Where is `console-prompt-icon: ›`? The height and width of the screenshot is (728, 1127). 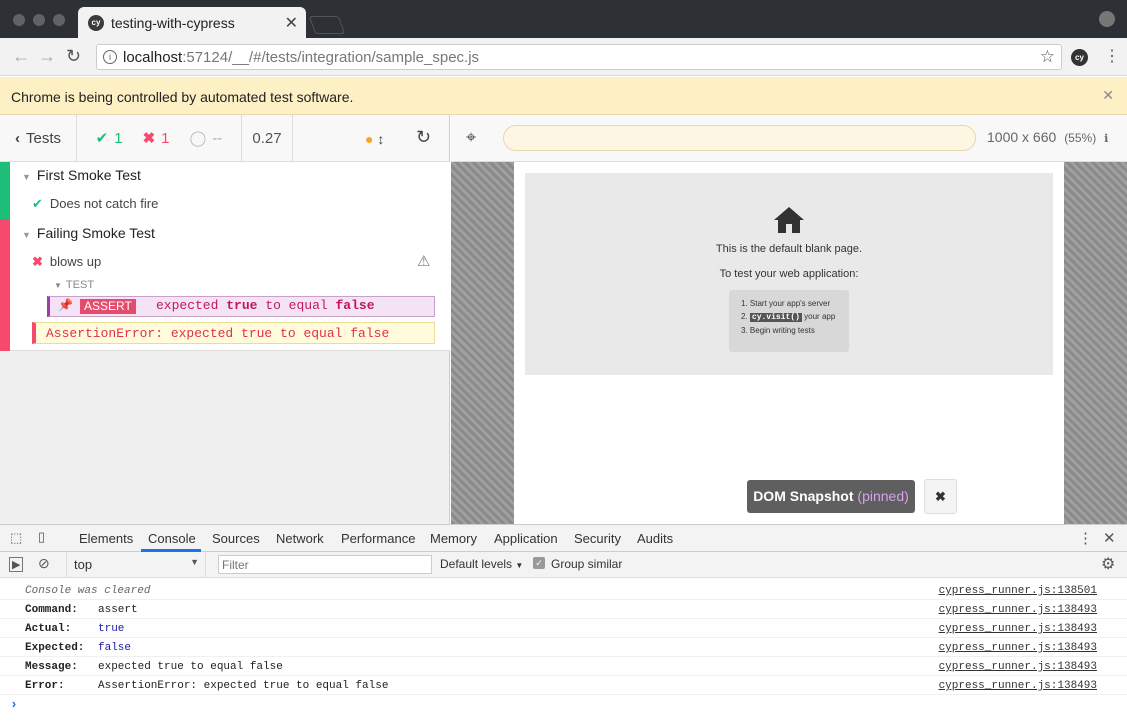
console-prompt-icon: › is located at coordinates (14, 704).